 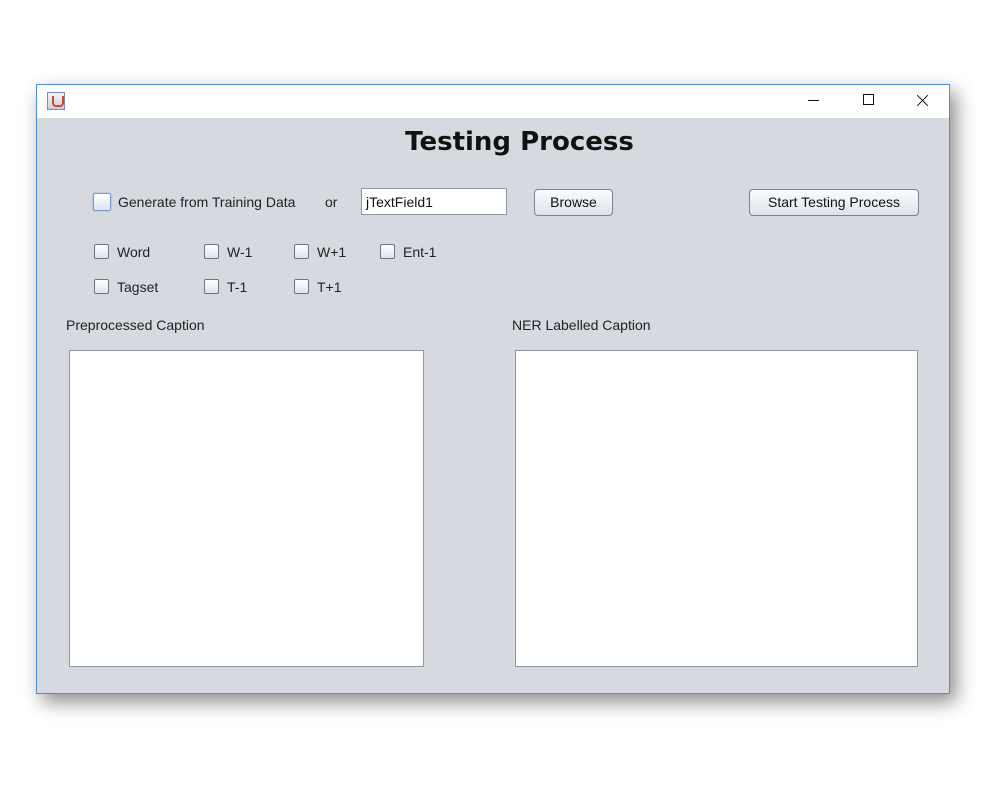 I want to click on tagset-label: Tagset, so click(x=138, y=287).